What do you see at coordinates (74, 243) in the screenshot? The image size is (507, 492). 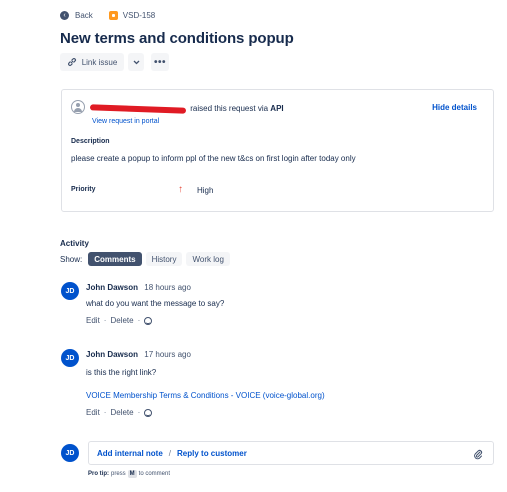 I see `activity-heading: Activity` at bounding box center [74, 243].